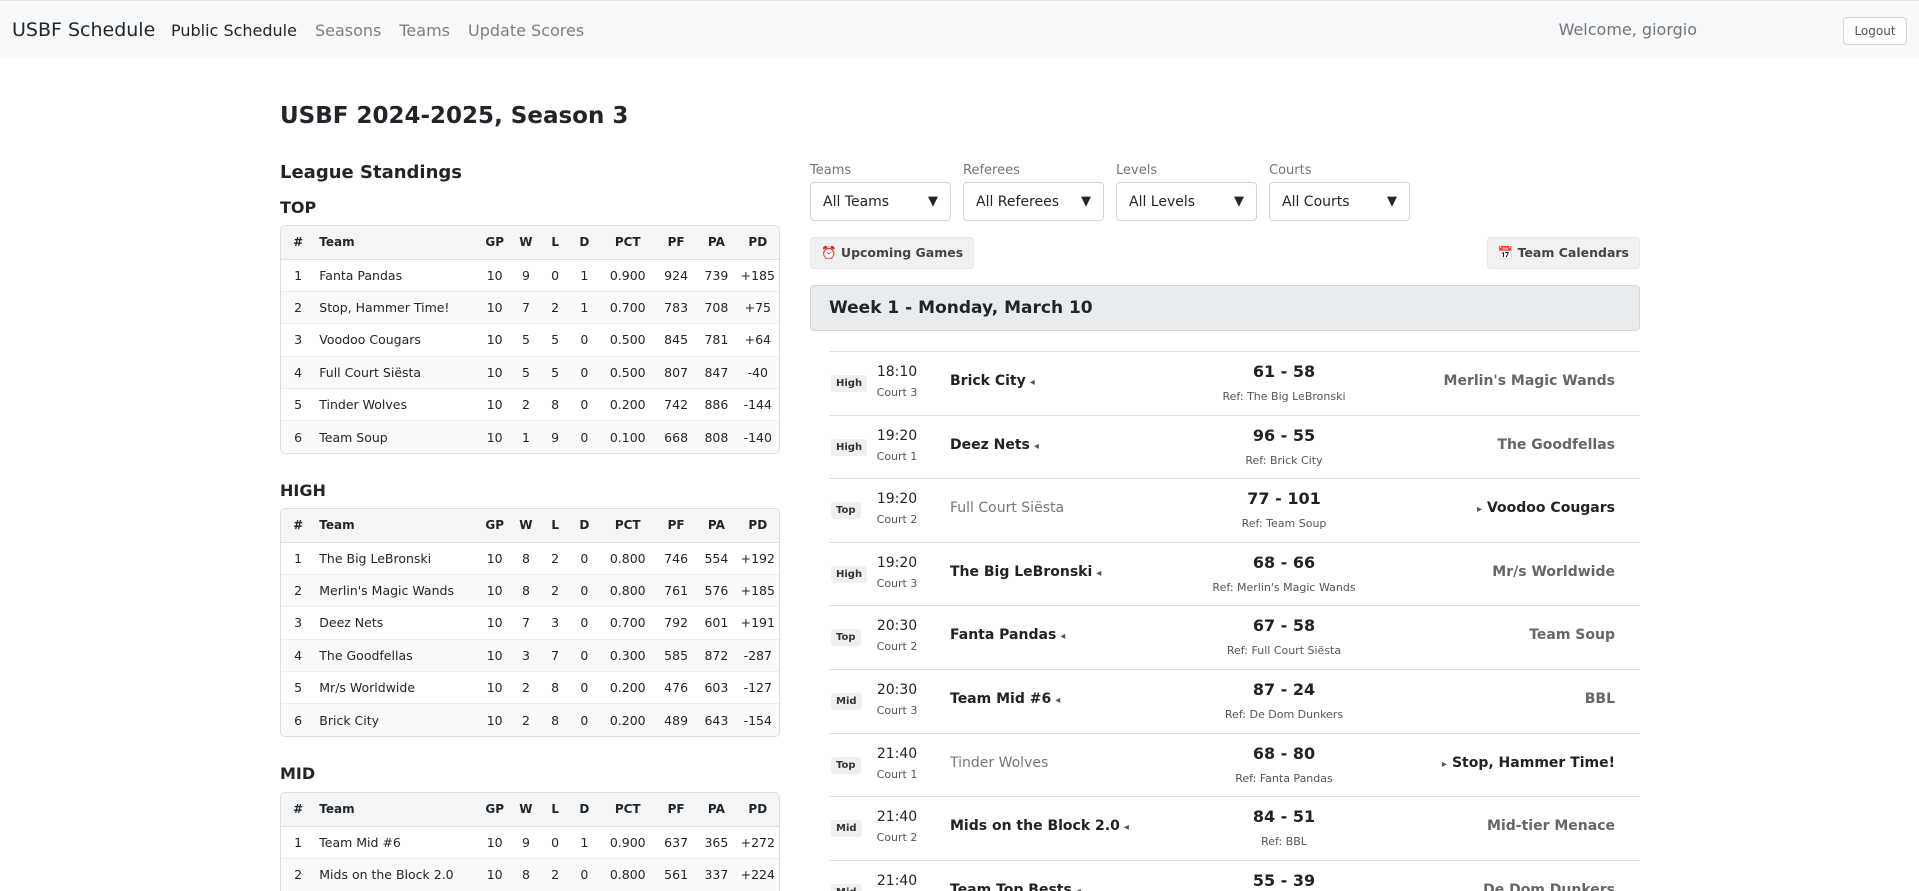 This screenshot has height=891, width=1919. Describe the element at coordinates (676, 373) in the screenshot. I see `stat-cell: 807` at that location.